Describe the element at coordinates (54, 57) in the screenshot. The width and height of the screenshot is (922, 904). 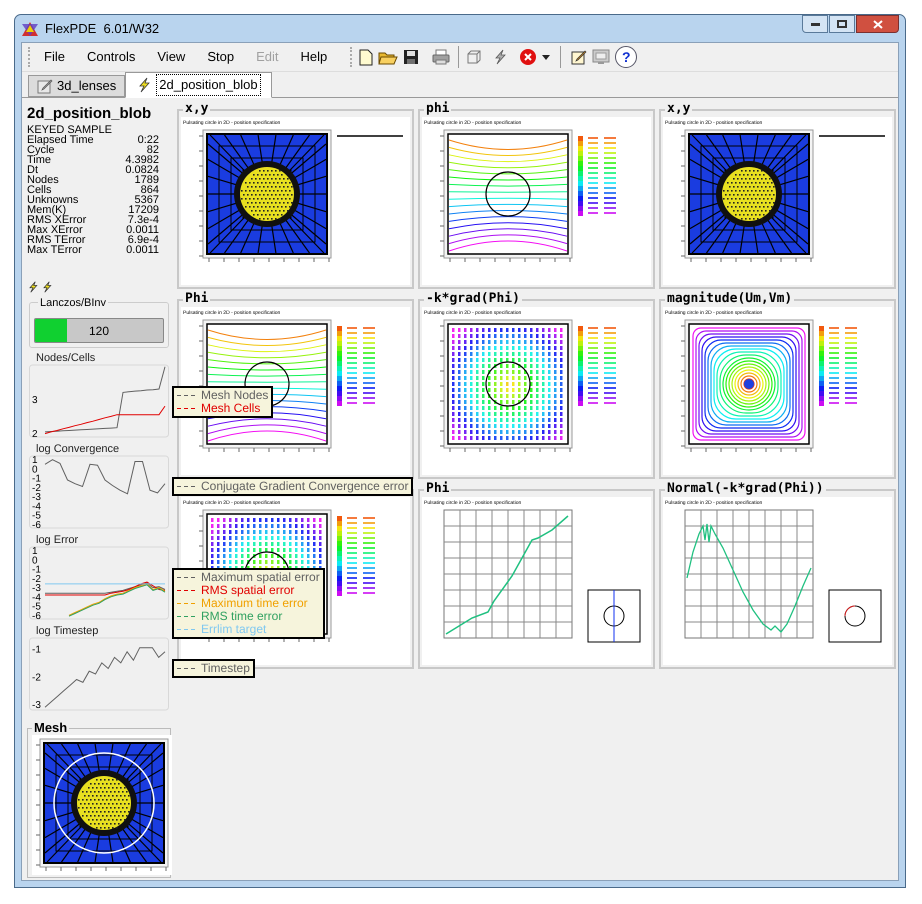
I see `menu-item: File` at that location.